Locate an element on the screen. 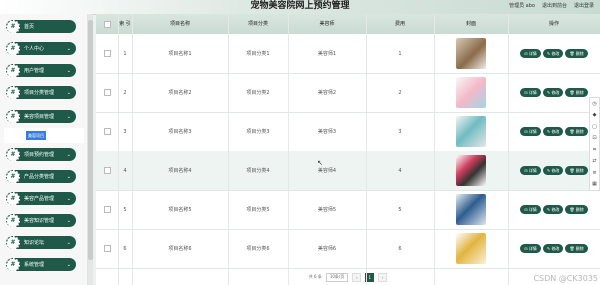 This screenshot has width=600, height=285. col-cover: 封面 is located at coordinates (470, 24).